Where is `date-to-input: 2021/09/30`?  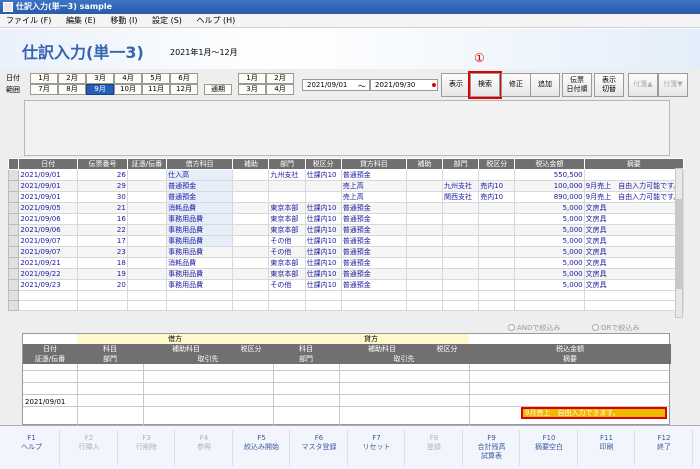
date-to-input: 2021/09/30 is located at coordinates (404, 85).